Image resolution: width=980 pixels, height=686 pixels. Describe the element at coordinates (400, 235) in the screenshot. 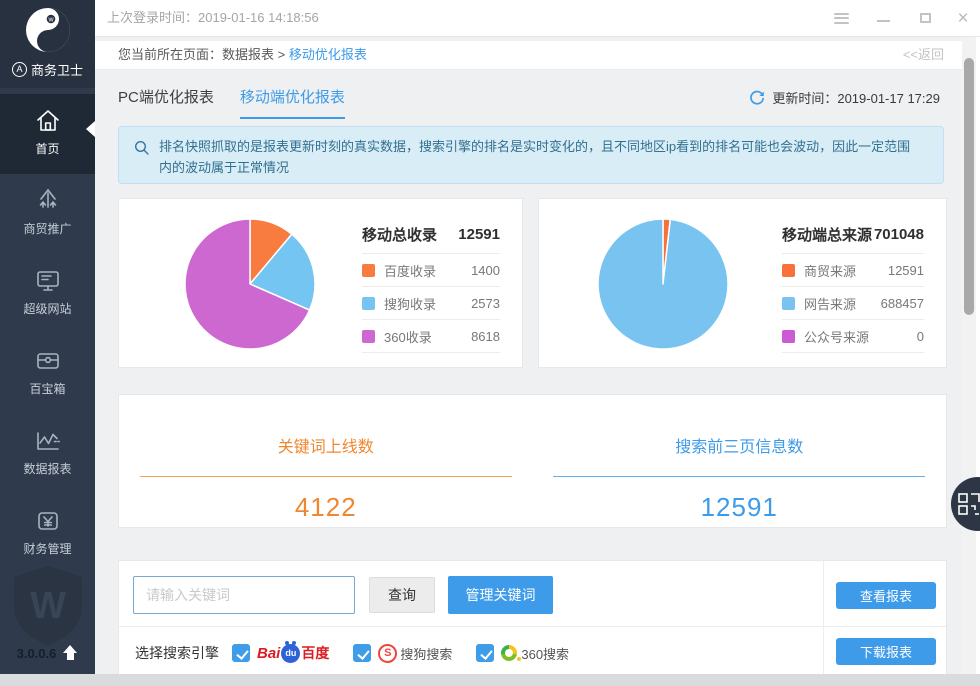

I see `legend-title-label: 移动总收录` at that location.